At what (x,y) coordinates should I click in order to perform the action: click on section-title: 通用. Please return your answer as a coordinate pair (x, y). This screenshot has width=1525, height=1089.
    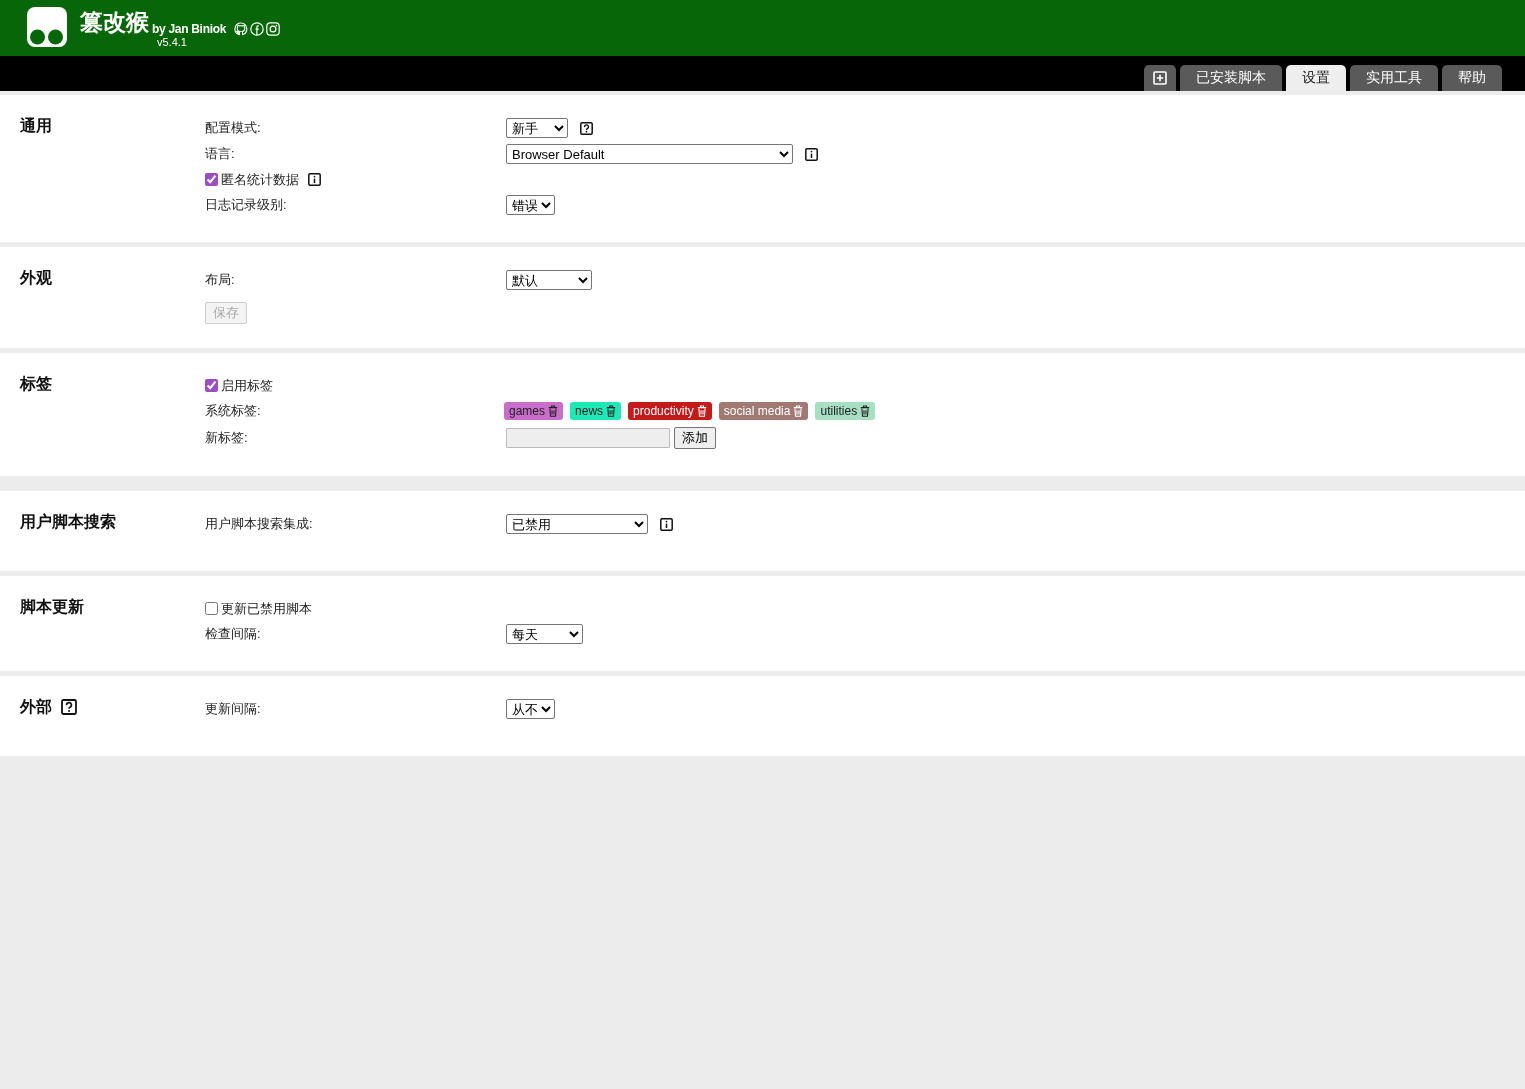
    Looking at the image, I should click on (36, 125).